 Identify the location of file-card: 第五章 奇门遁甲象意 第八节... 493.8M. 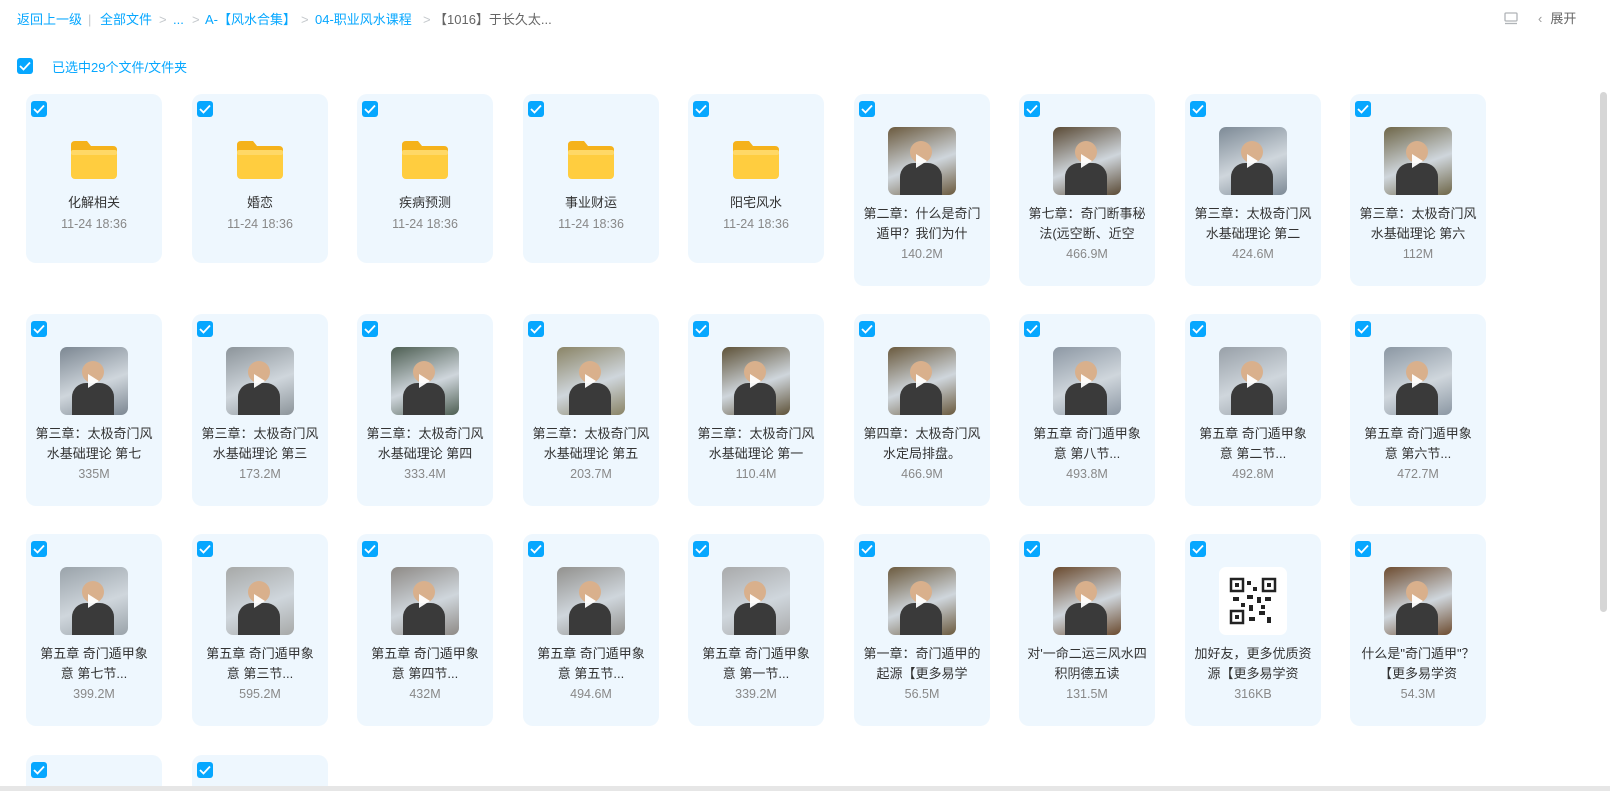
(1087, 410).